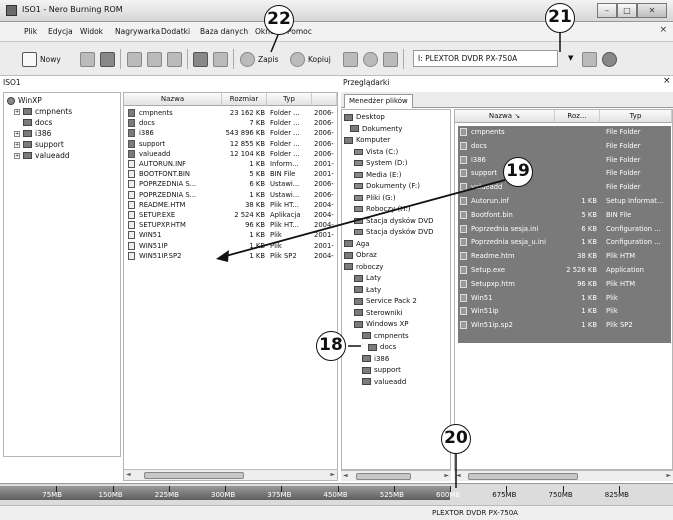 The height and width of the screenshot is (520, 673). I want to click on list-item: i386 File Folder, so click(564, 160).